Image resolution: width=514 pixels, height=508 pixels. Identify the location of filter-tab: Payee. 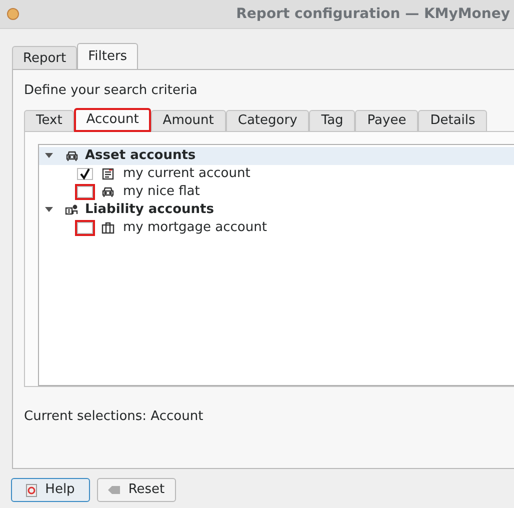
(386, 121).